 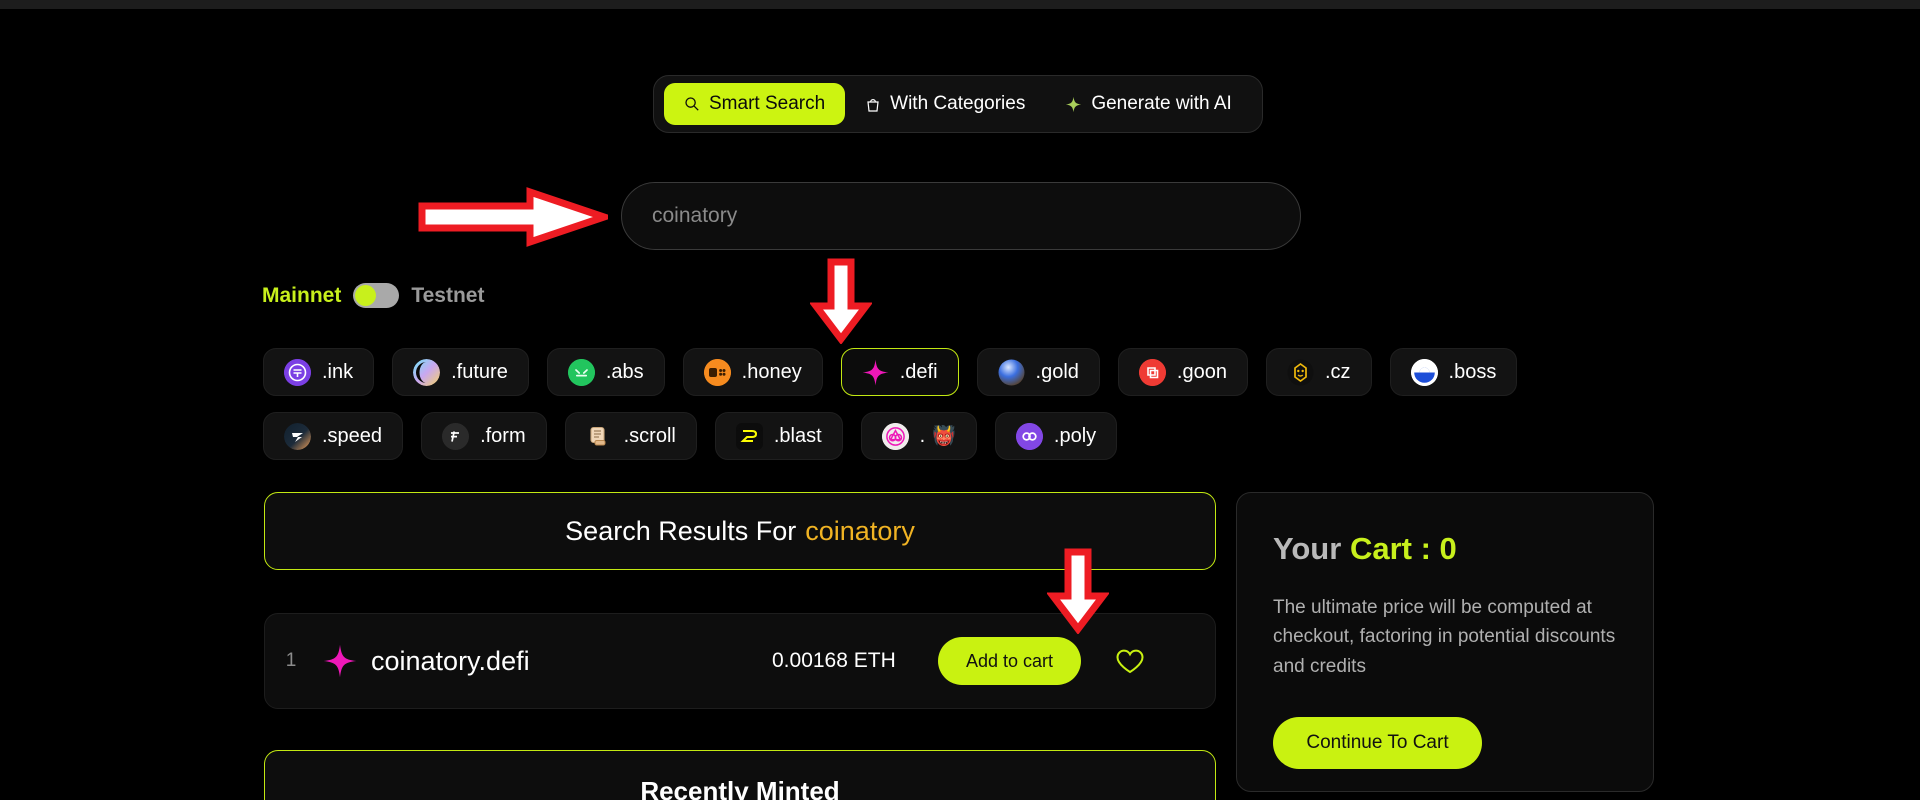 I want to click on tab-with-categories-label: With Categories, so click(x=958, y=103).